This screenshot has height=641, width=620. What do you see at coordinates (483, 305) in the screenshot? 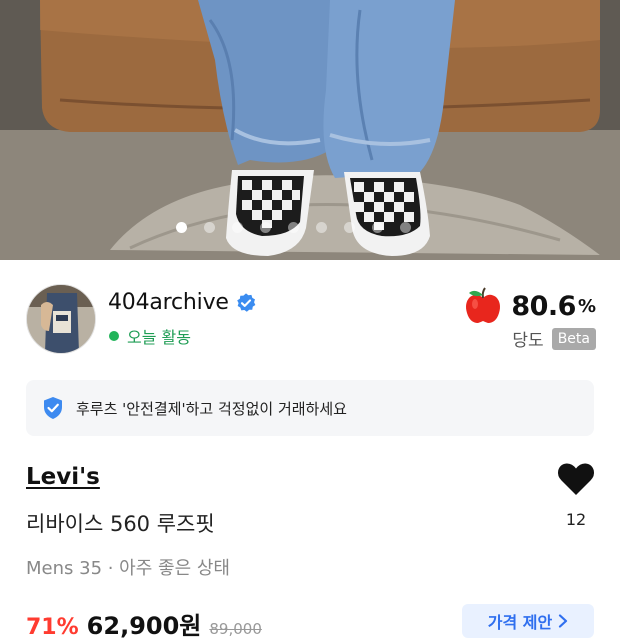
I see `apple-icon` at bounding box center [483, 305].